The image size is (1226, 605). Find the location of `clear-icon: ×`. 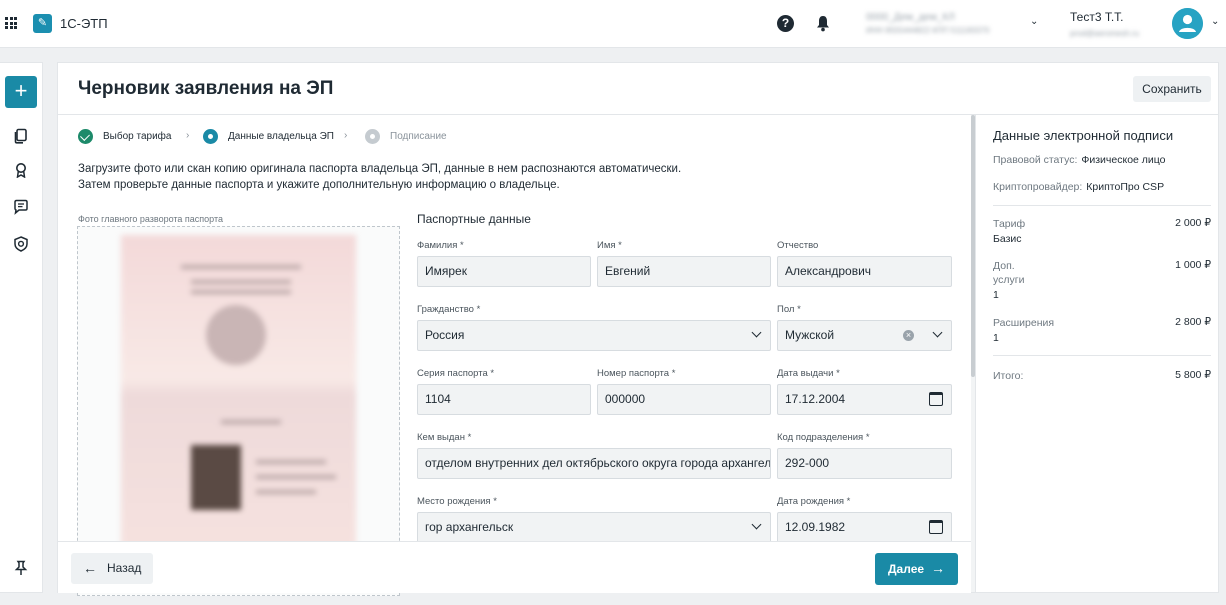

clear-icon: × is located at coordinates (908, 335).